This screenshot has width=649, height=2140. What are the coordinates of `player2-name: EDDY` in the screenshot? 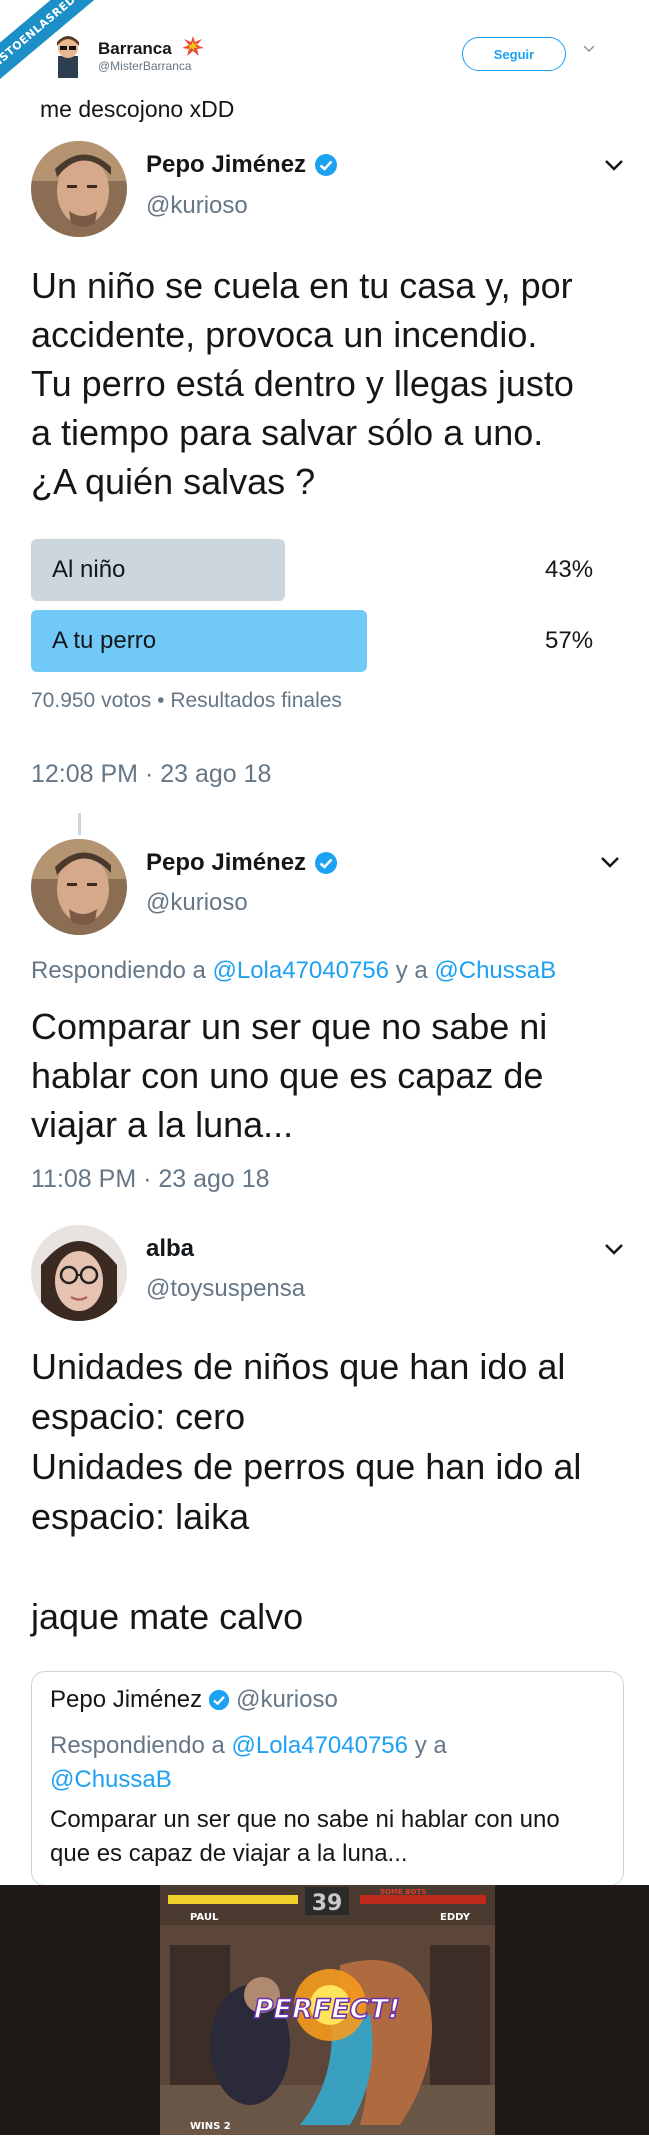 It's located at (455, 1917).